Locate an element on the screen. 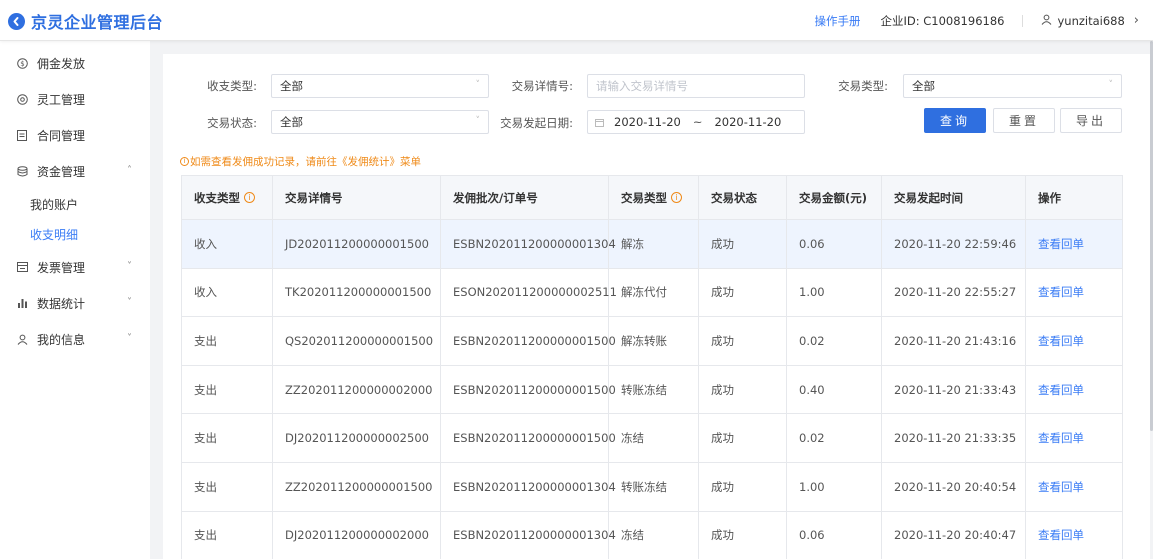 This screenshot has height=559, width=1153. notice-text: 如需查看发佣成功记录，请前往《发佣统计》菜单 is located at coordinates (305, 162).